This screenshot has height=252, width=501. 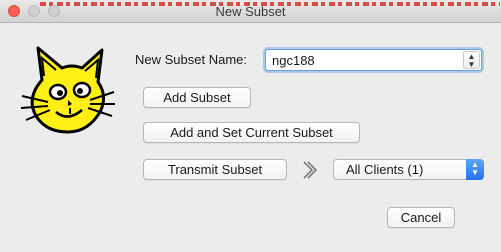 What do you see at coordinates (251, 132) in the screenshot?
I see `add-and-set-current-subset-button: Add and Set Current Subset` at bounding box center [251, 132].